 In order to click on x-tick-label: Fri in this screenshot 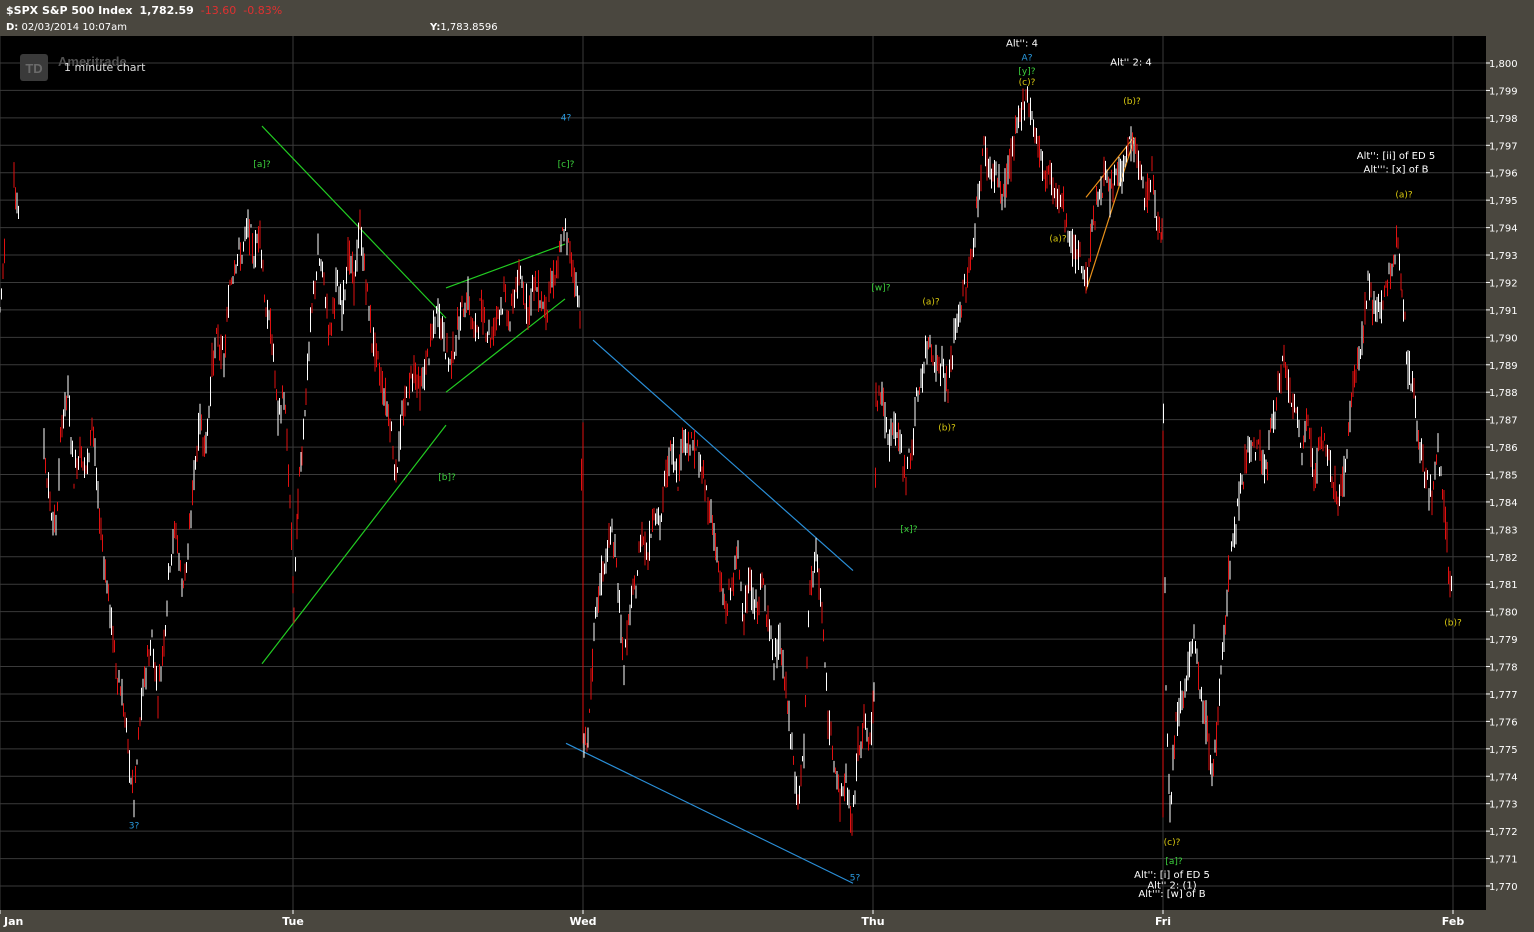, I will do `click(1163, 921)`.